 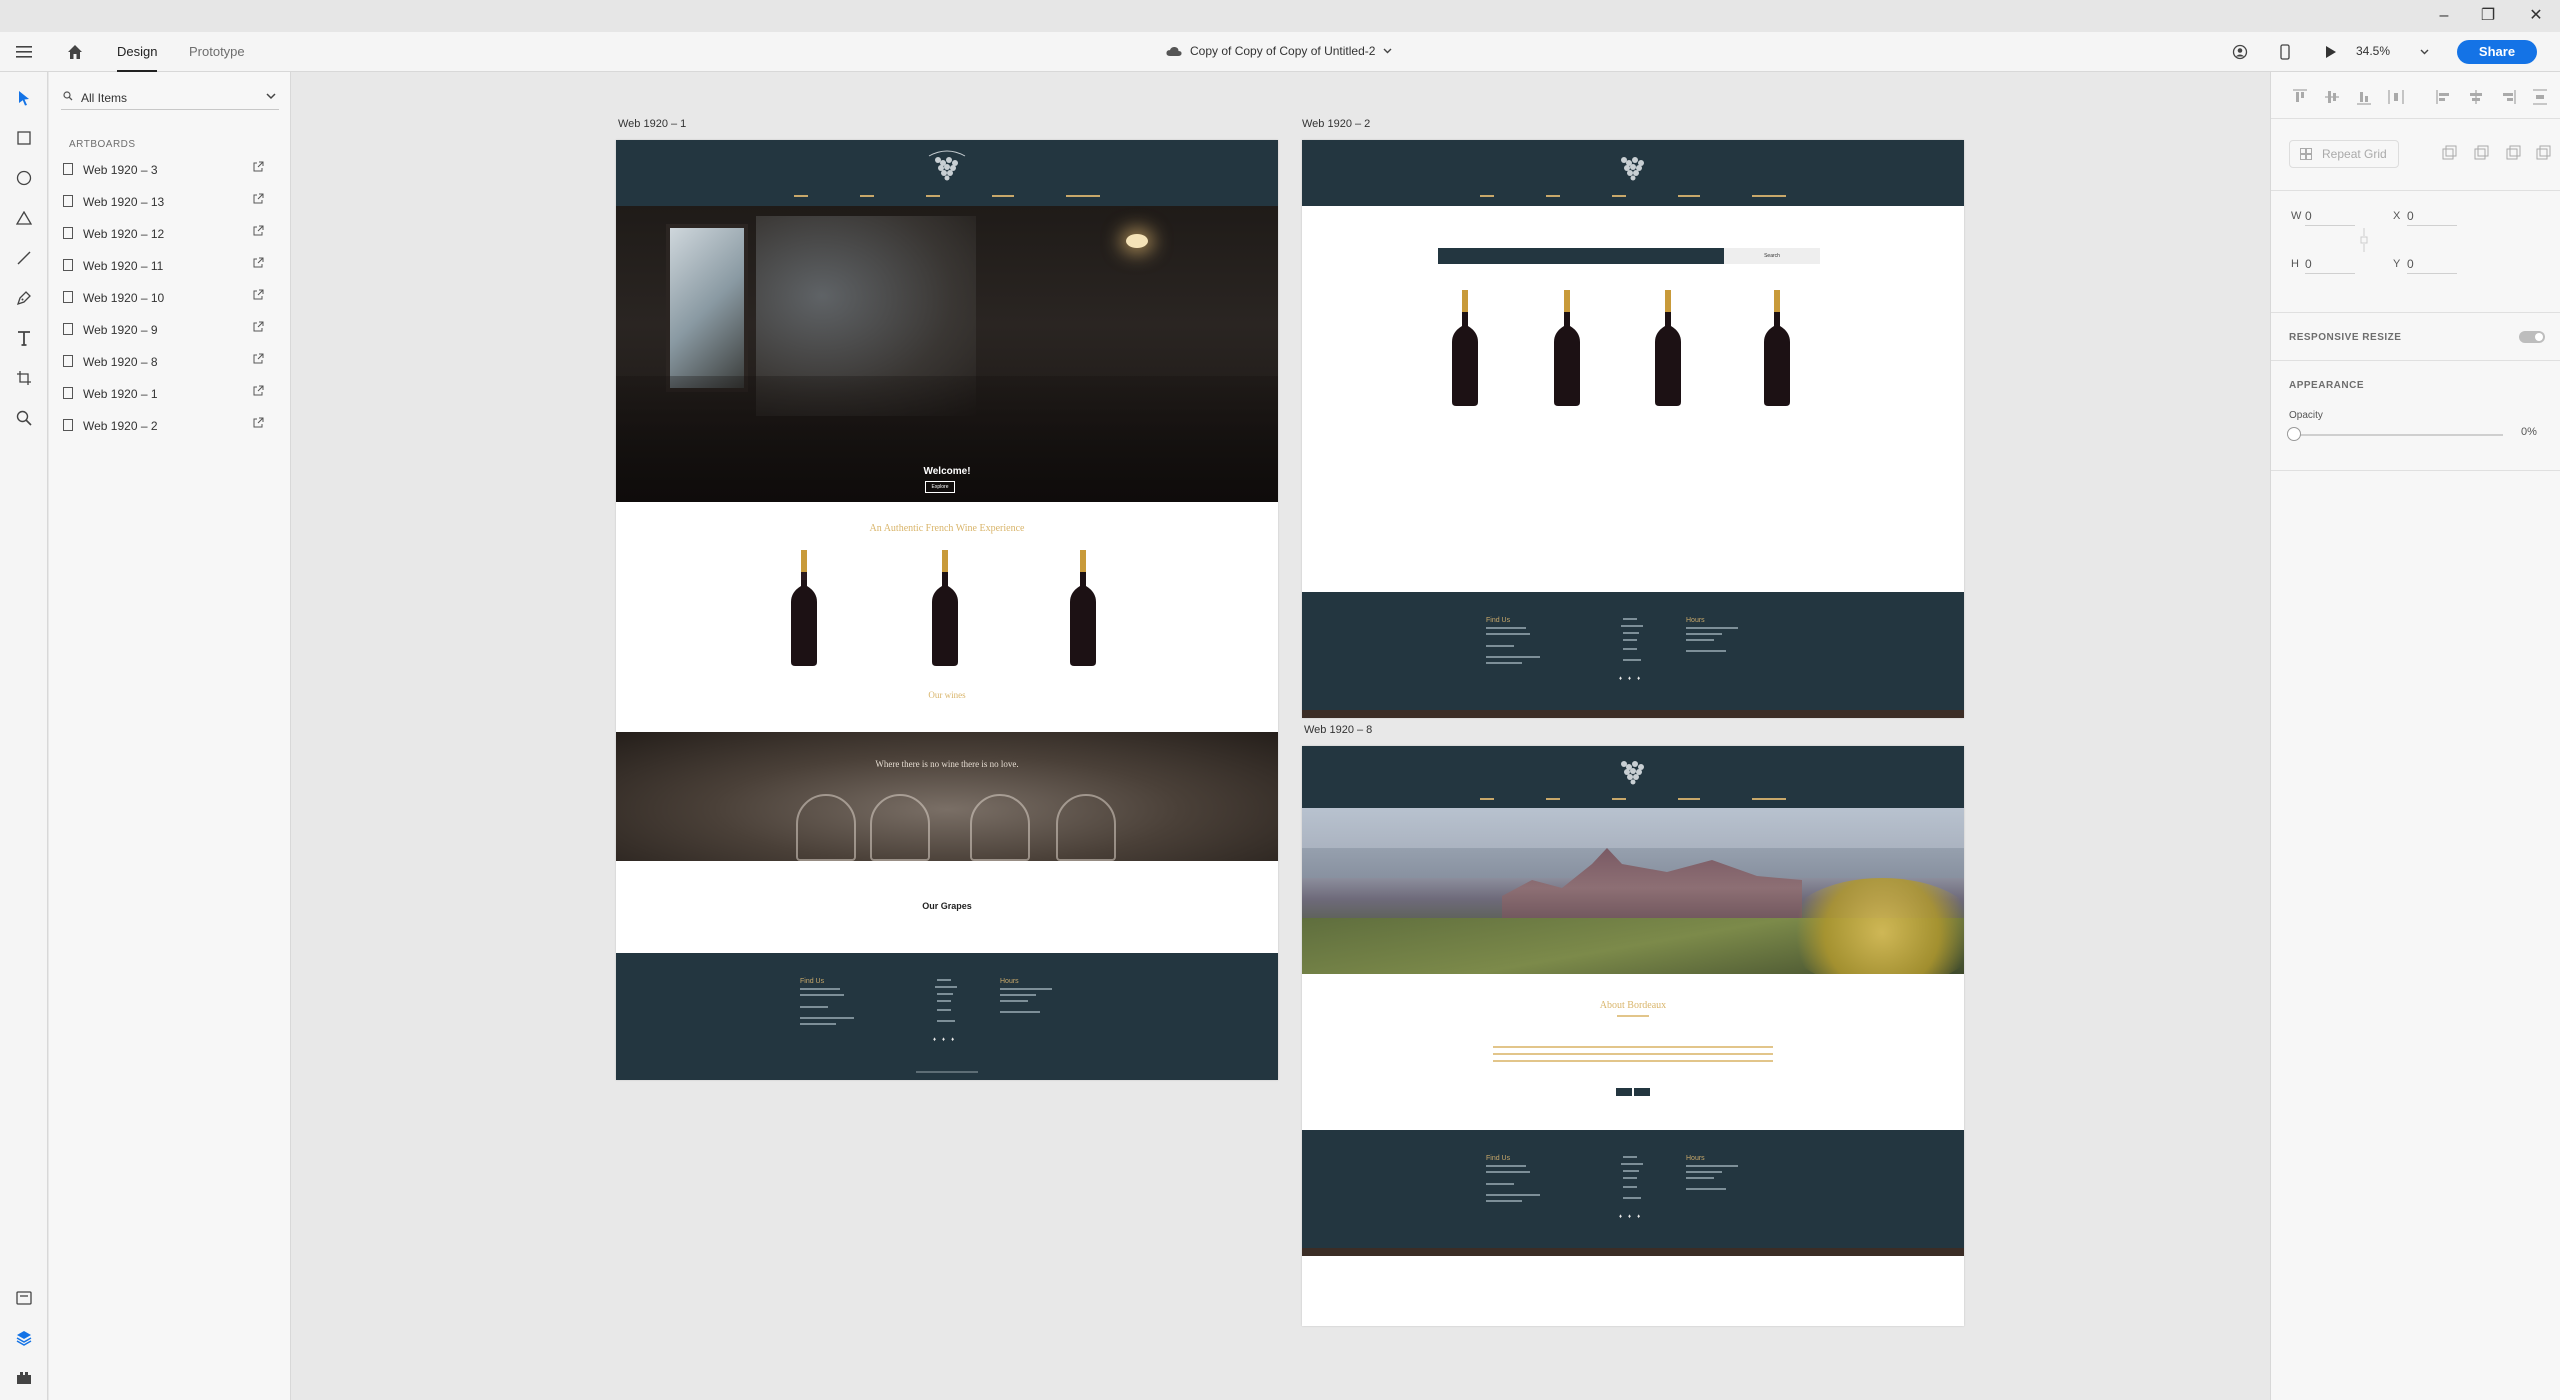 What do you see at coordinates (166, 394) in the screenshot?
I see `layer-item-artboard: Web 1920 – 1` at bounding box center [166, 394].